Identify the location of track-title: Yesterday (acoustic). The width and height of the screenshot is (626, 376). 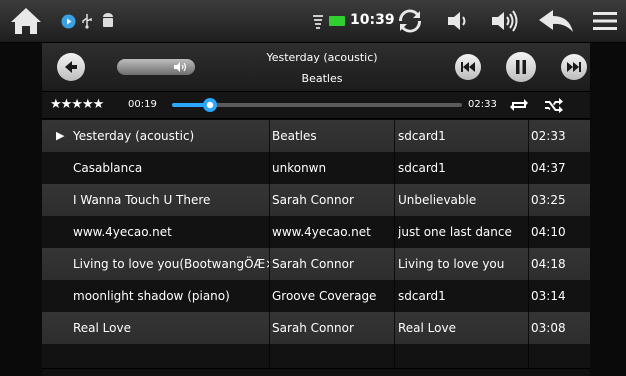
(134, 136).